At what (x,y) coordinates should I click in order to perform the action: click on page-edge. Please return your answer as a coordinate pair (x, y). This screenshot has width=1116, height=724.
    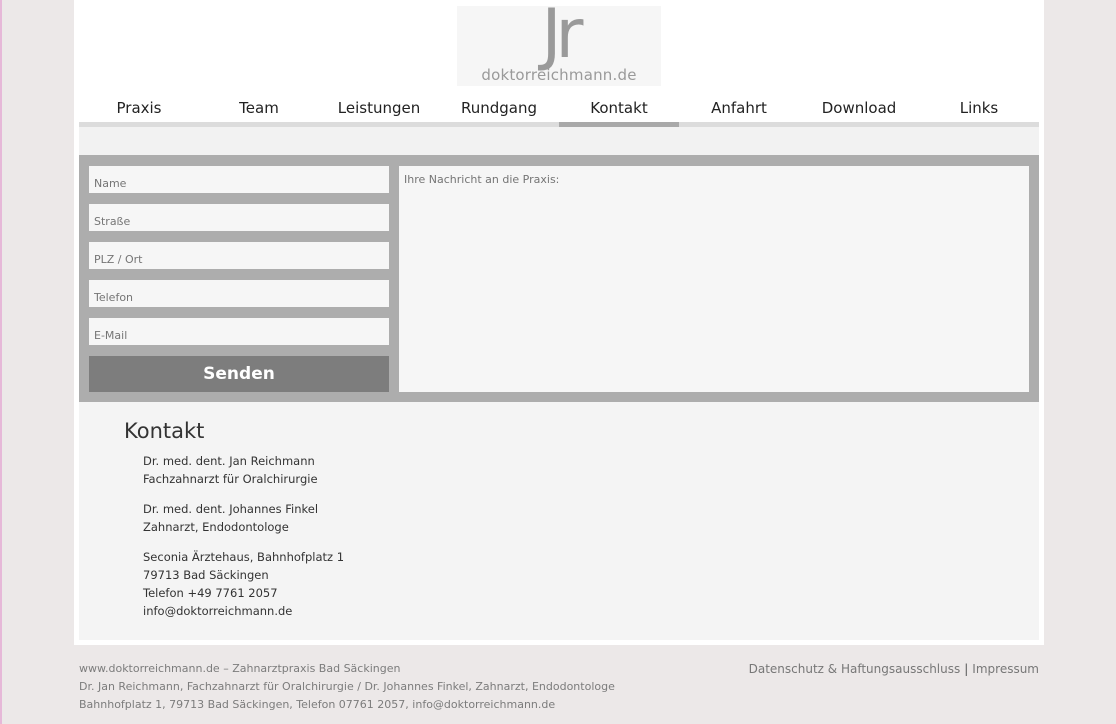
    Looking at the image, I should click on (1, 362).